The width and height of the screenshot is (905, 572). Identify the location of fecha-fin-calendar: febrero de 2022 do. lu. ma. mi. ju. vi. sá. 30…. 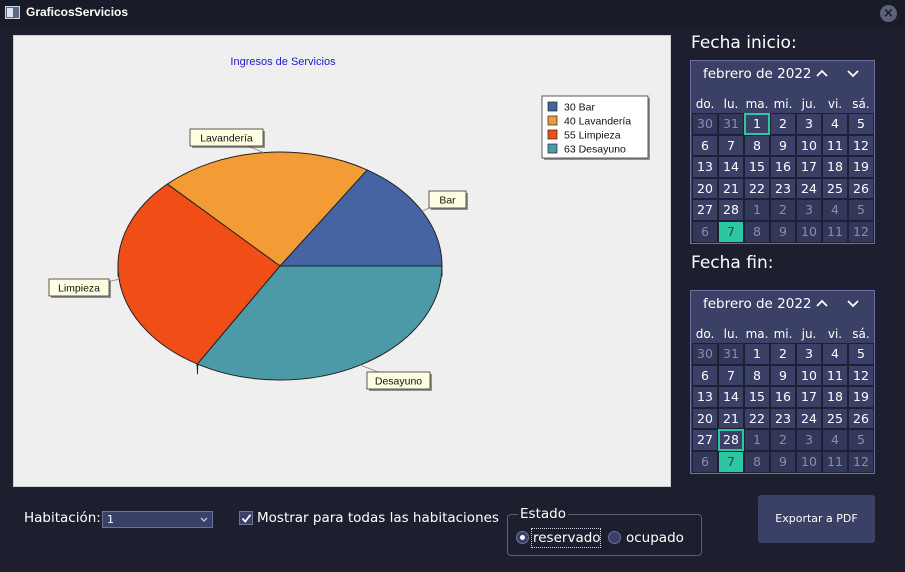
(782, 382).